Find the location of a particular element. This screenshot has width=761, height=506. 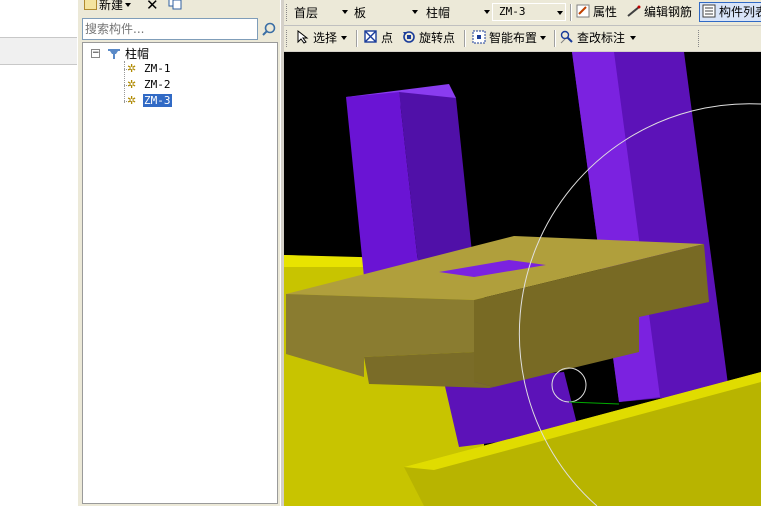

property-button: 属性 is located at coordinates (596, 12).